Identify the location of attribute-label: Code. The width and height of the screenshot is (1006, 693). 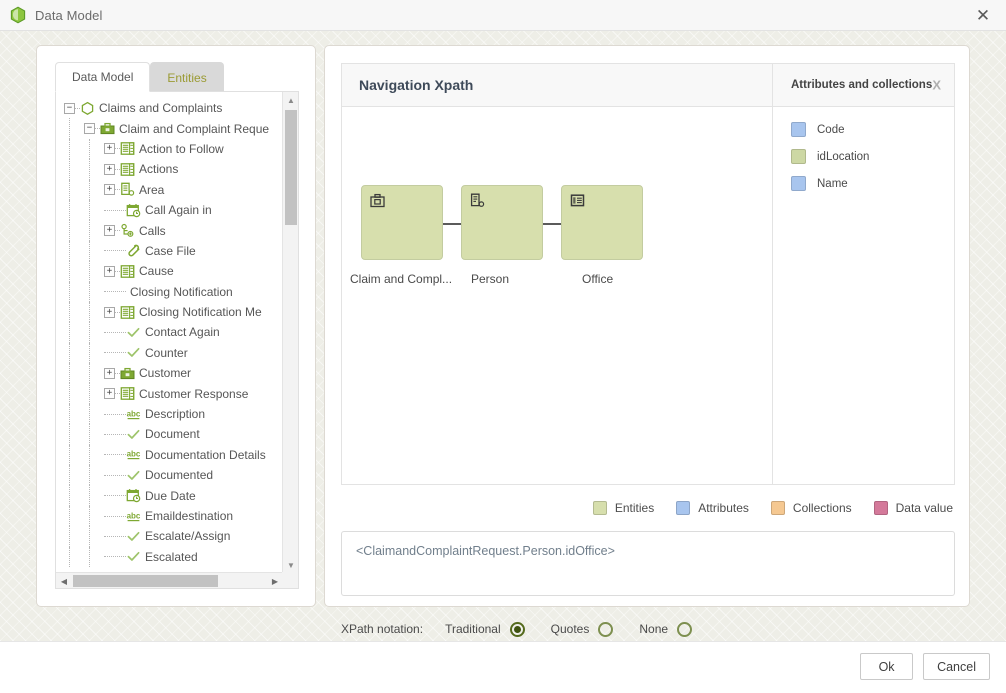
(831, 129).